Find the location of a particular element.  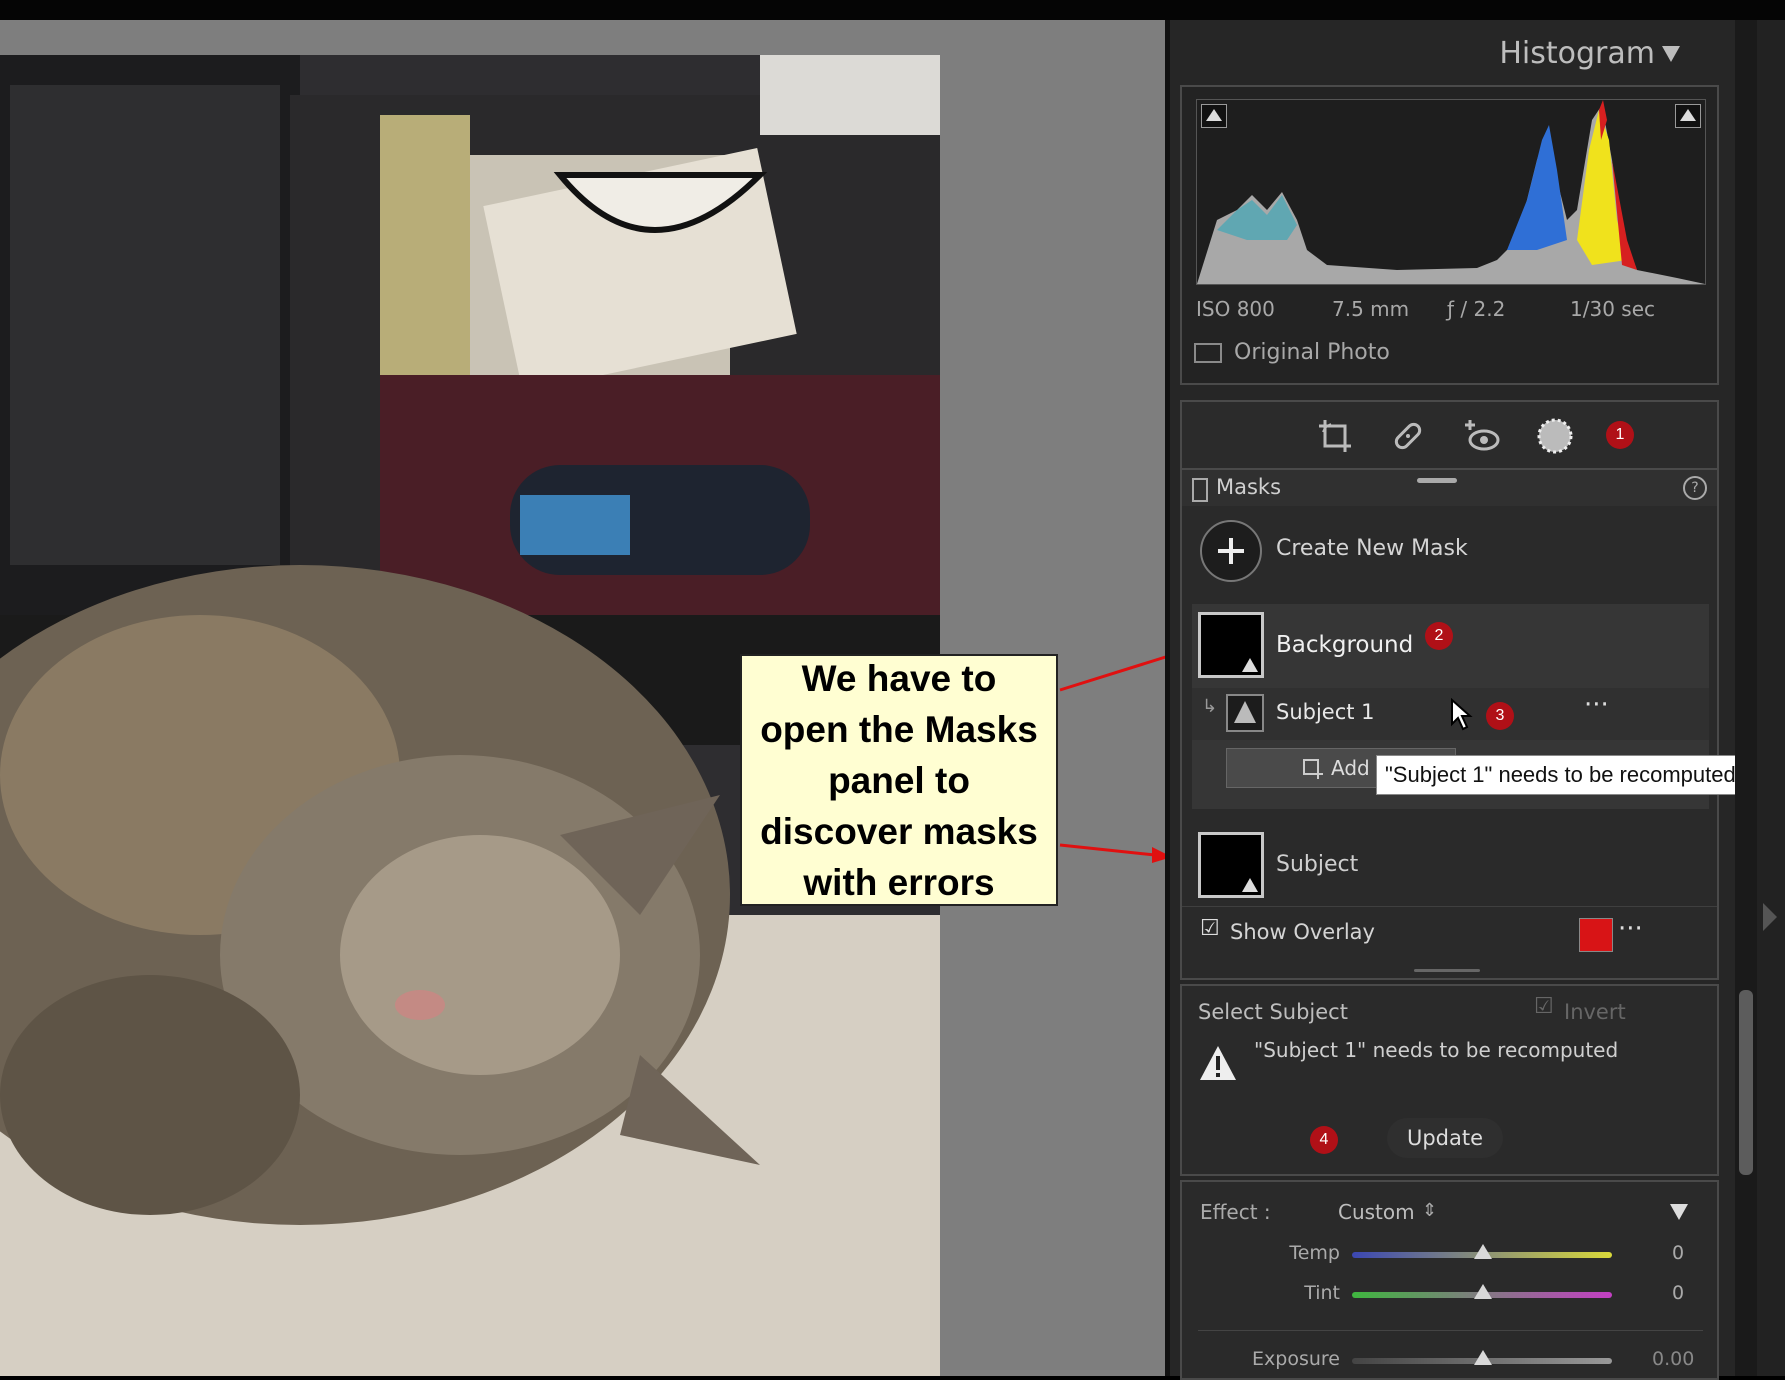

component-thumbnail is located at coordinates (1245, 713).